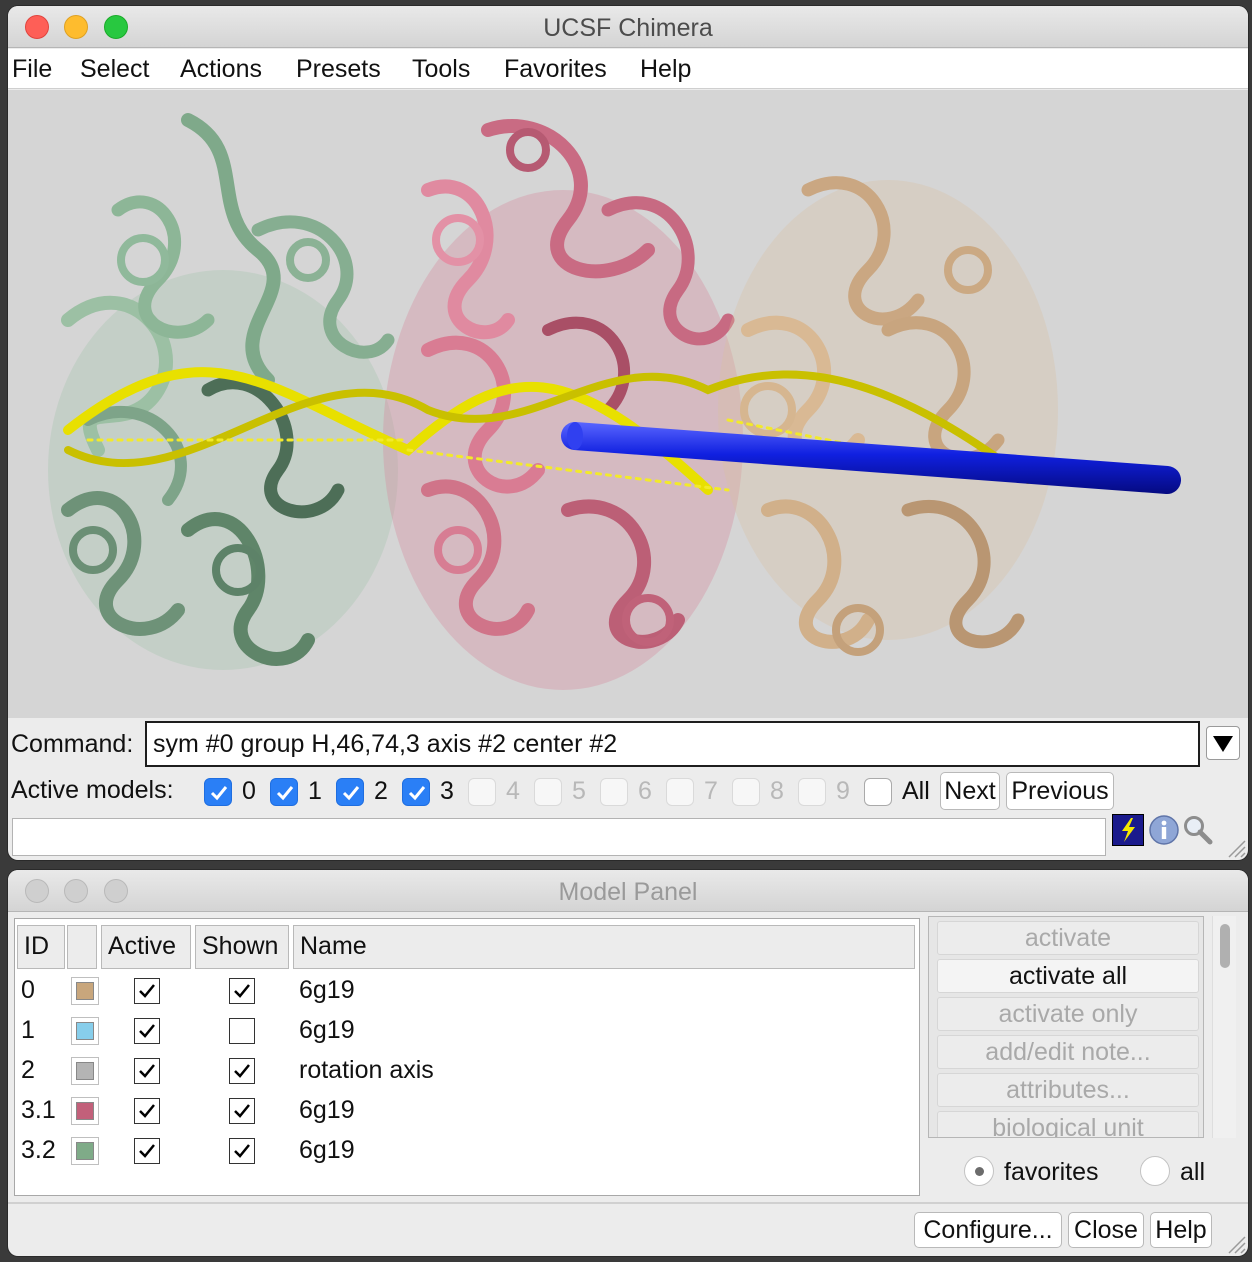  What do you see at coordinates (672, 744) in the screenshot?
I see `command-input` at bounding box center [672, 744].